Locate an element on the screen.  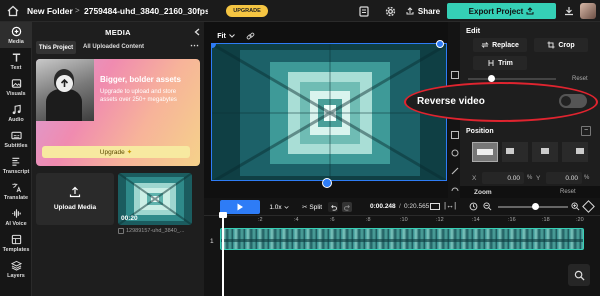
speed-dropdown: 1.0x is located at coordinates (279, 207).